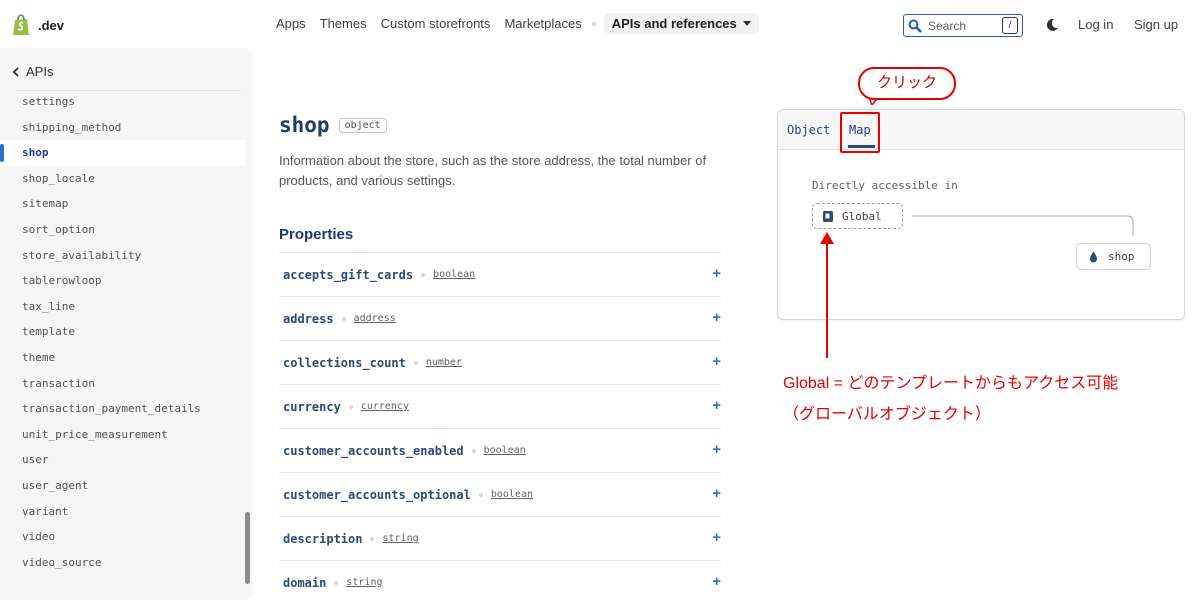  I want to click on annotation-arrow-line, so click(827, 299).